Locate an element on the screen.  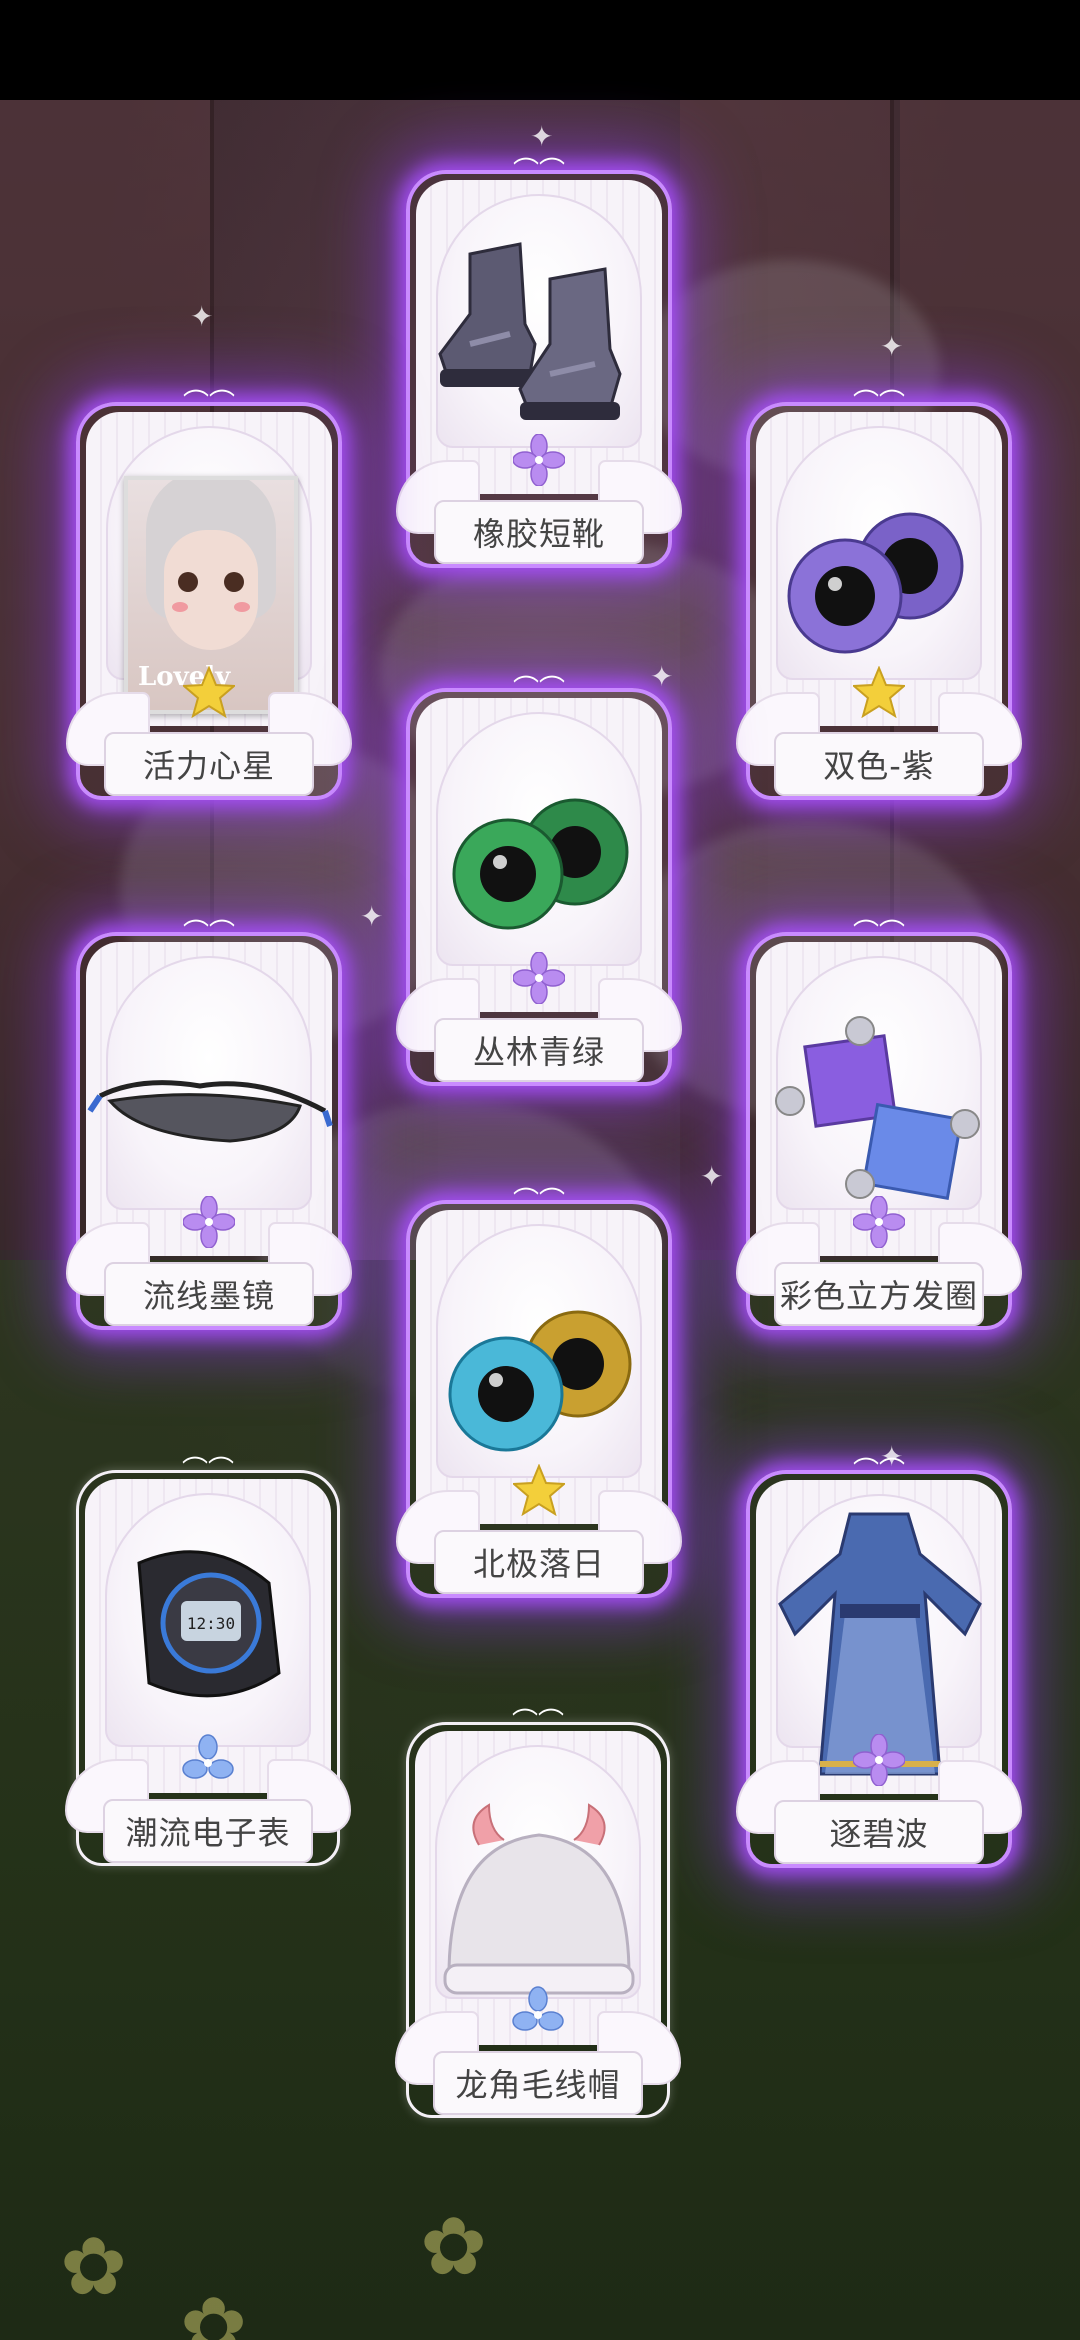
item-card-knit-hat: ⌒⌒ 龙角毛线帽 is located at coordinates (538, 1914).